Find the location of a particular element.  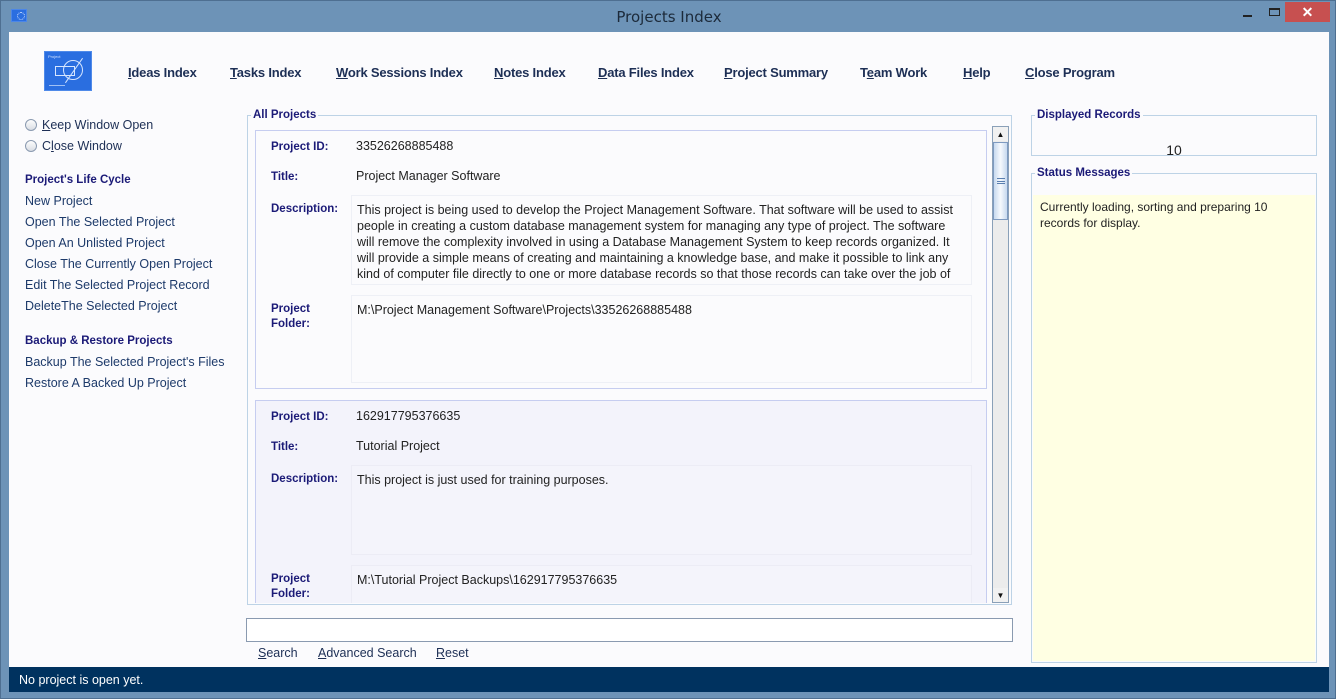

nav-label: elp is located at coordinates (981, 72).